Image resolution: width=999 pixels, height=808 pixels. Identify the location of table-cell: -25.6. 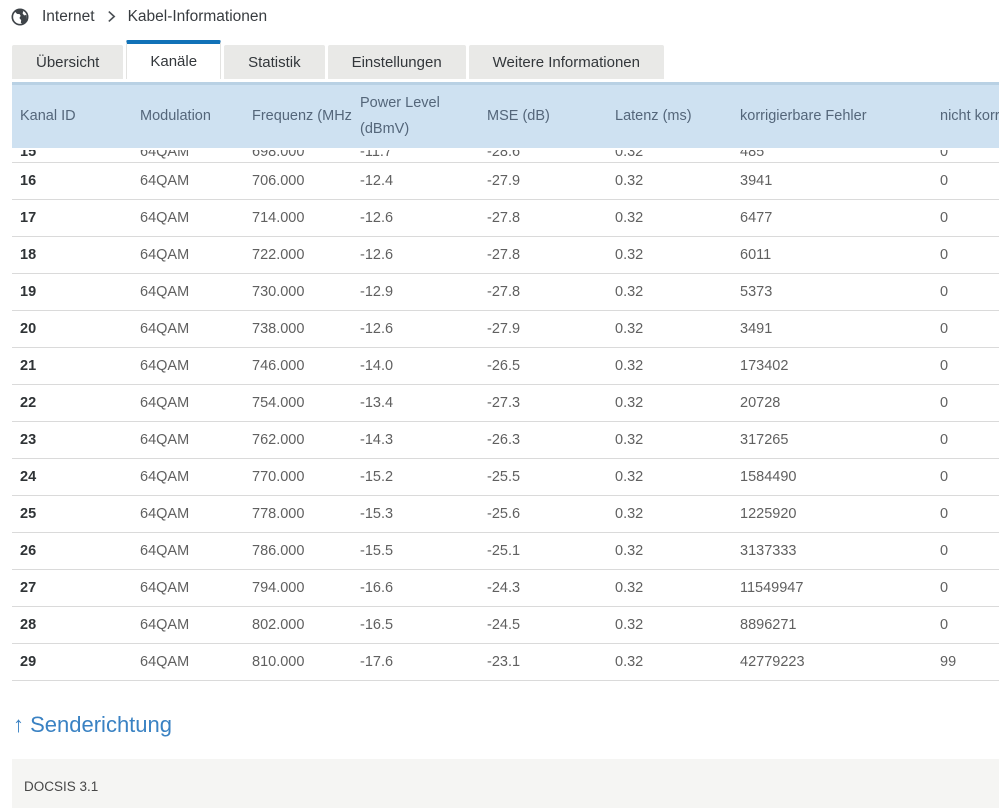
(504, 513).